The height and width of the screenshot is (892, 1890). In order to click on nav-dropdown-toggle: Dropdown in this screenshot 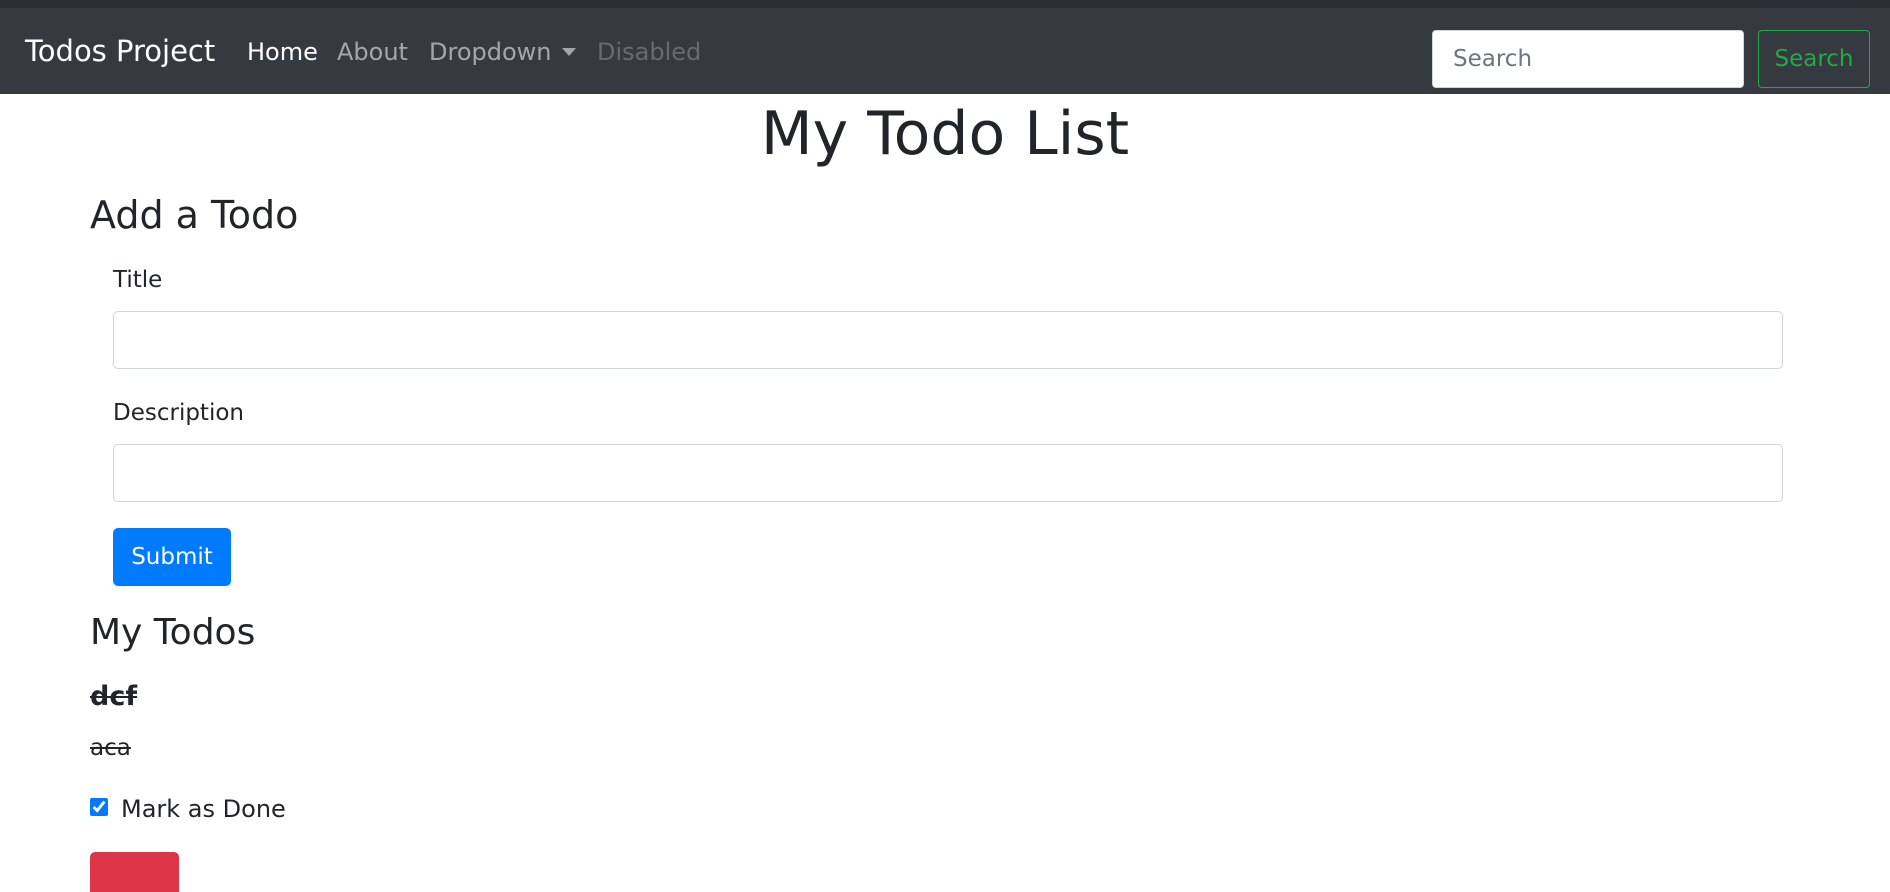, I will do `click(502, 52)`.